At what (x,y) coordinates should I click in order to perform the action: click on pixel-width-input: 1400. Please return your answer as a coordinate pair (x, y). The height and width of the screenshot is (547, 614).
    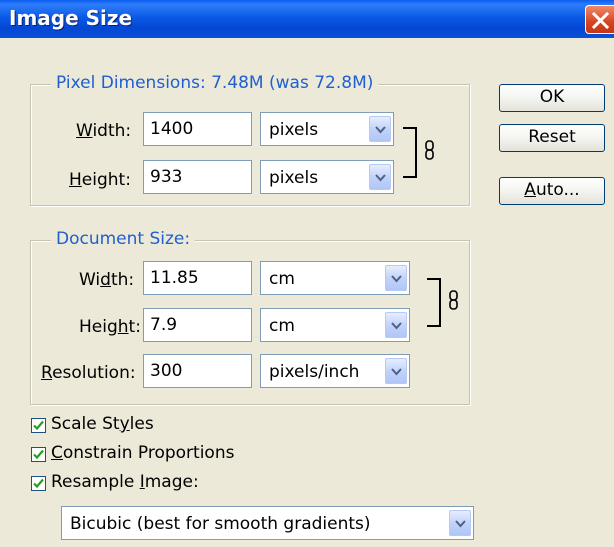
    Looking at the image, I should click on (197, 129).